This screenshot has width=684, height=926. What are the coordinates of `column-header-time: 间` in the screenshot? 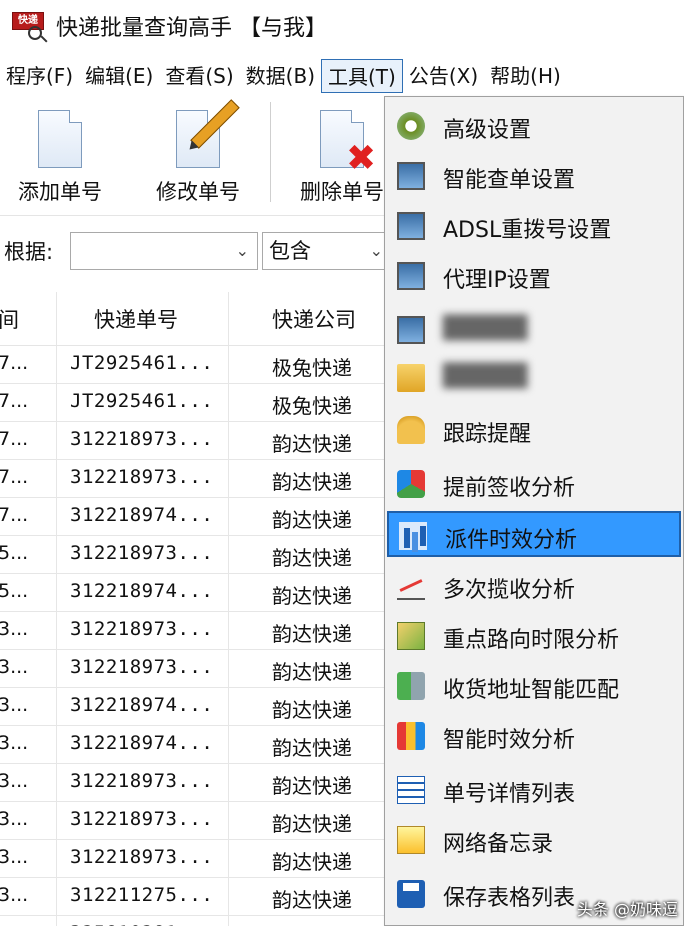 It's located at (9, 319).